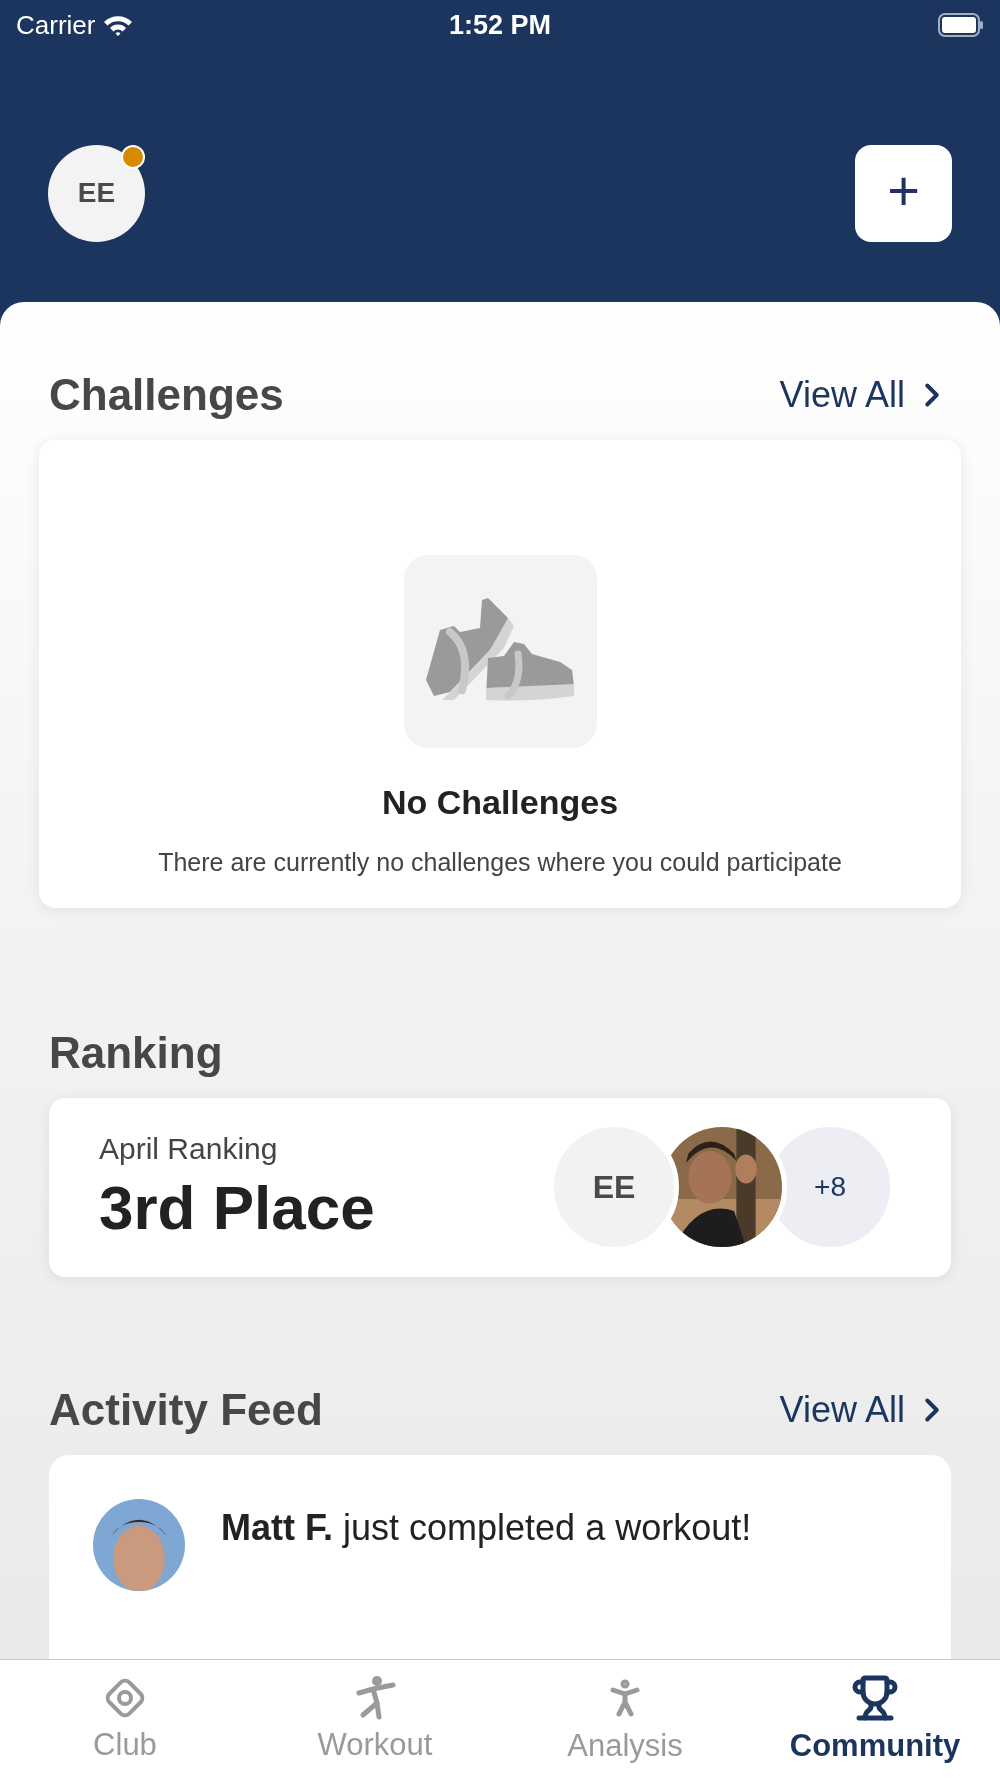 The width and height of the screenshot is (1000, 1778). I want to click on tab: Community, so click(875, 1719).